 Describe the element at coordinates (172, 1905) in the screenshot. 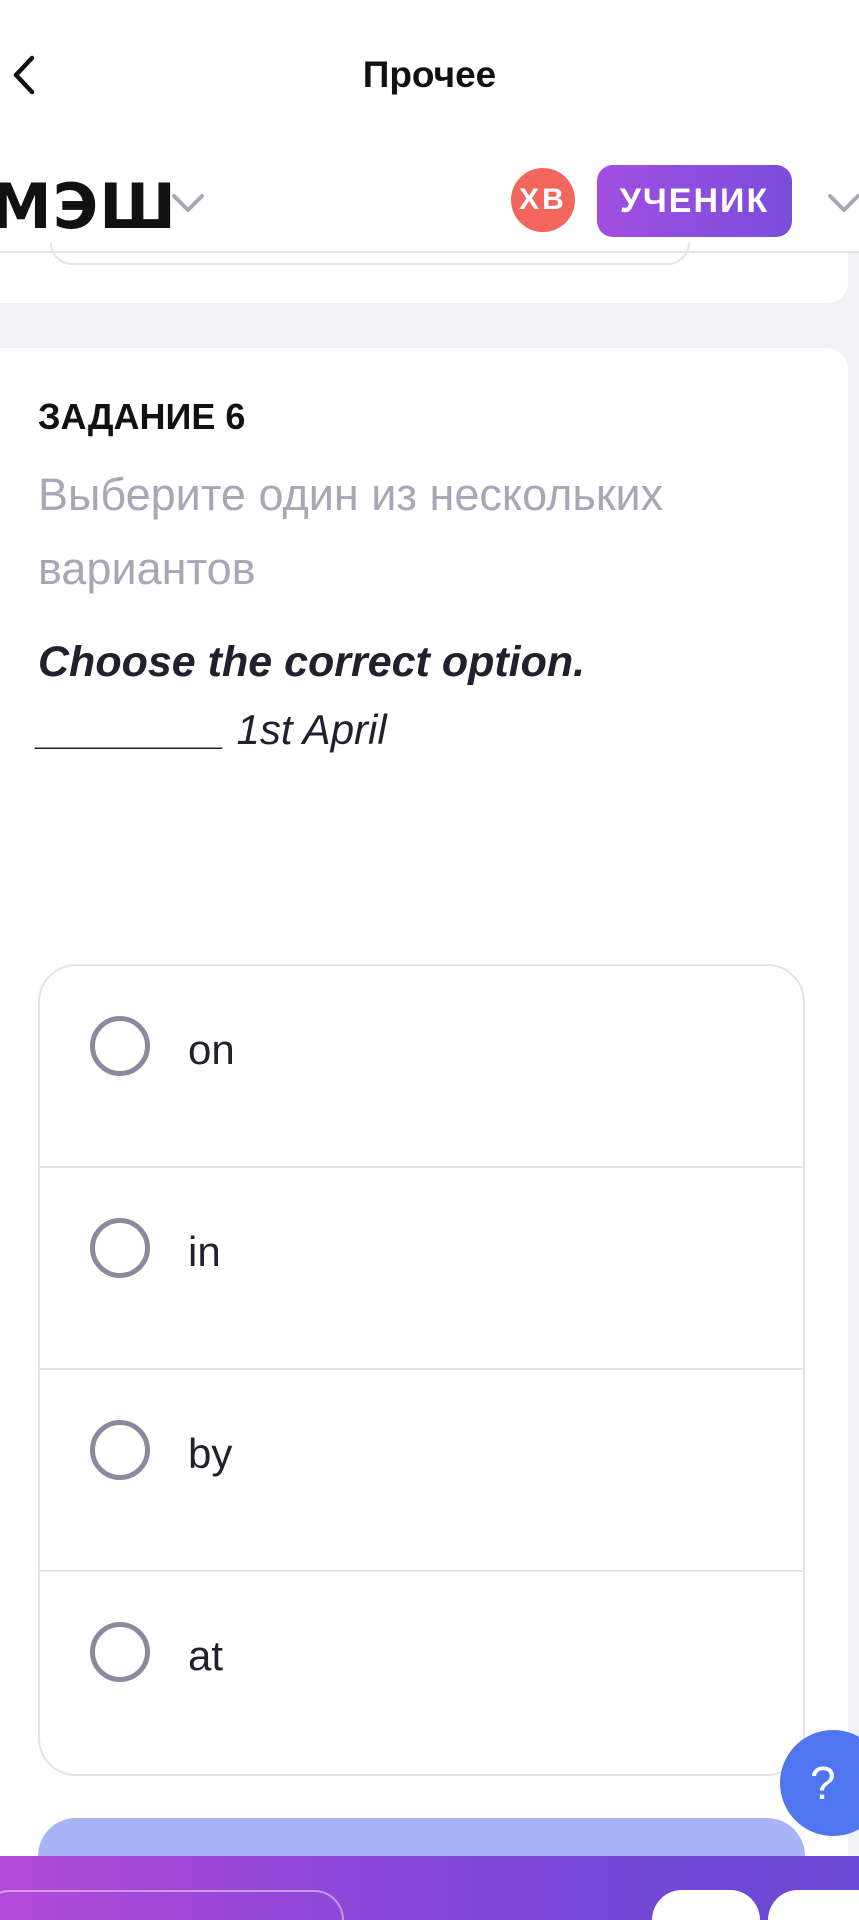

I see `bottom-secondary-button` at that location.